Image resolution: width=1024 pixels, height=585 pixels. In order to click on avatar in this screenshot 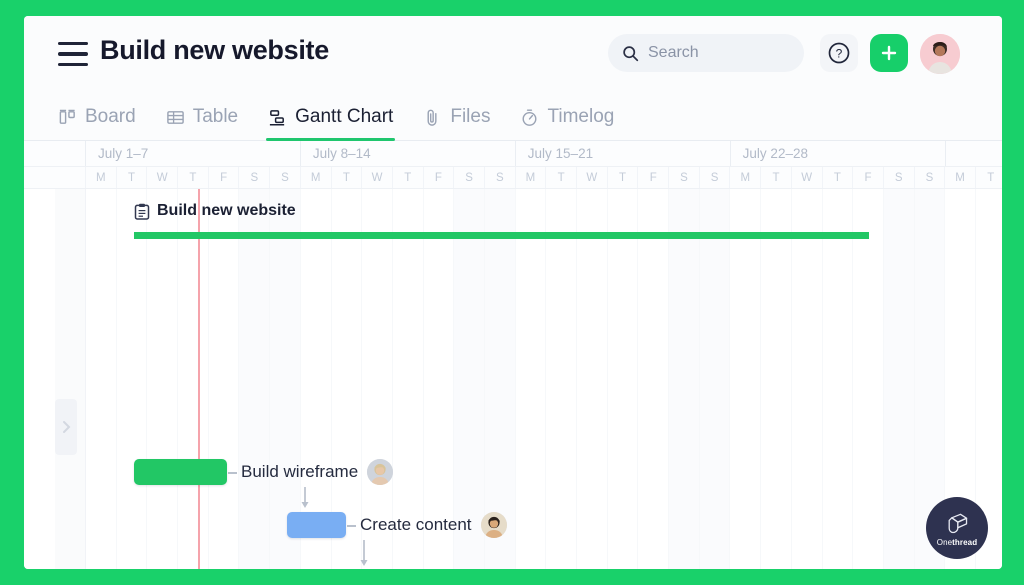, I will do `click(940, 54)`.